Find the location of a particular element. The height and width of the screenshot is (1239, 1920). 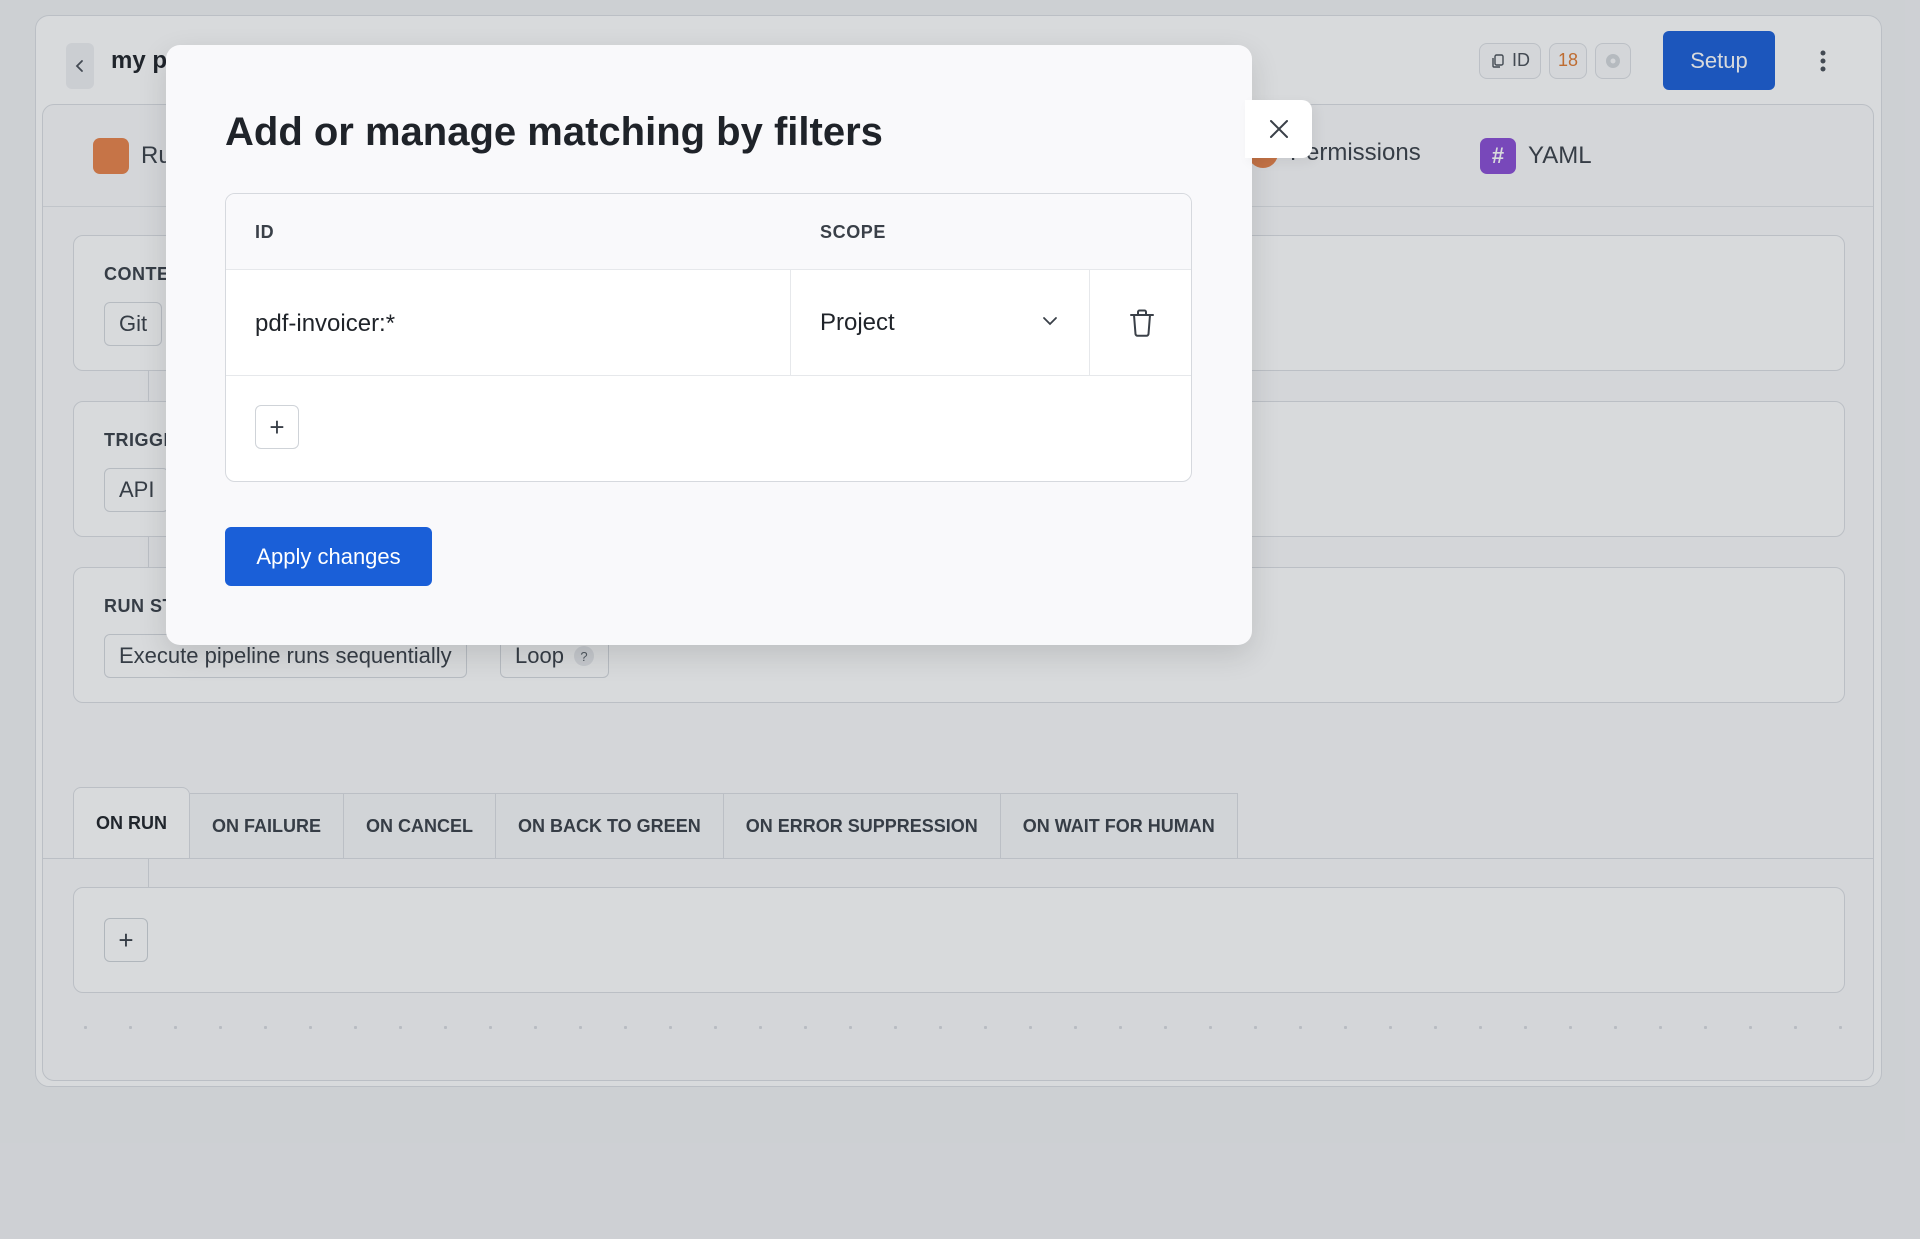

close-modal-button is located at coordinates (1278, 129).